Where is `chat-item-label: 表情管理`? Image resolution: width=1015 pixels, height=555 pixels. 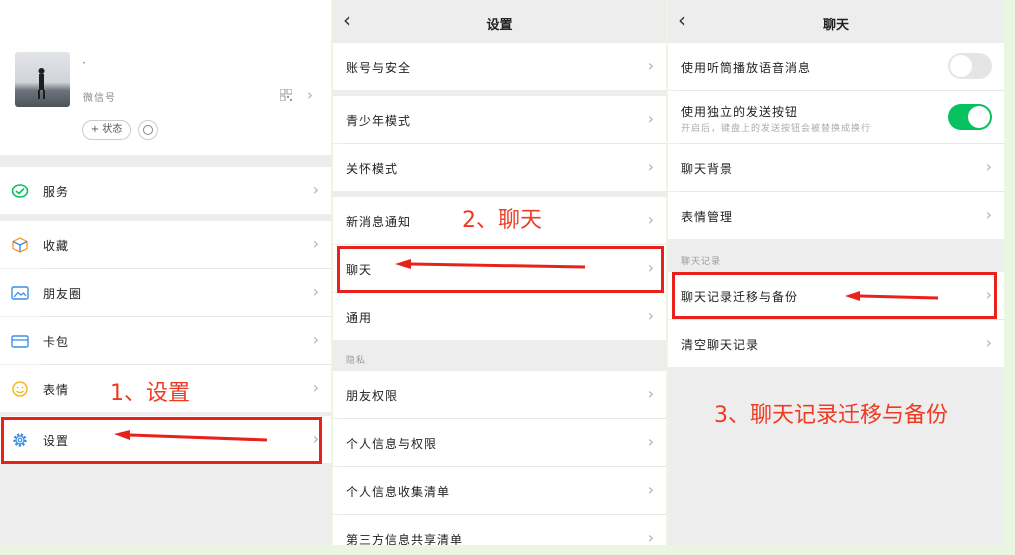 chat-item-label: 表情管理 is located at coordinates (707, 217).